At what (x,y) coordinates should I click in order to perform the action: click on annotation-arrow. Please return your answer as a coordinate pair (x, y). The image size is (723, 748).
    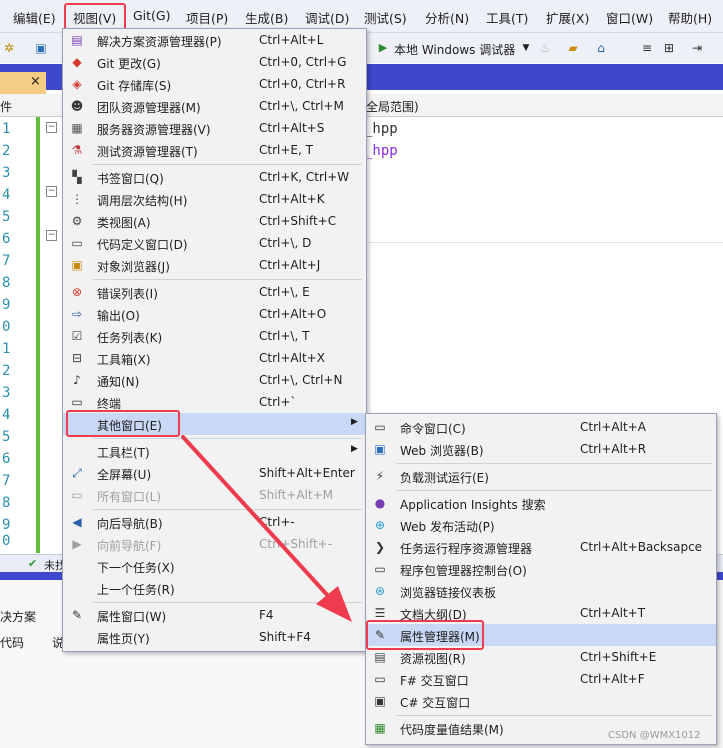
    Looking at the image, I should click on (266, 528).